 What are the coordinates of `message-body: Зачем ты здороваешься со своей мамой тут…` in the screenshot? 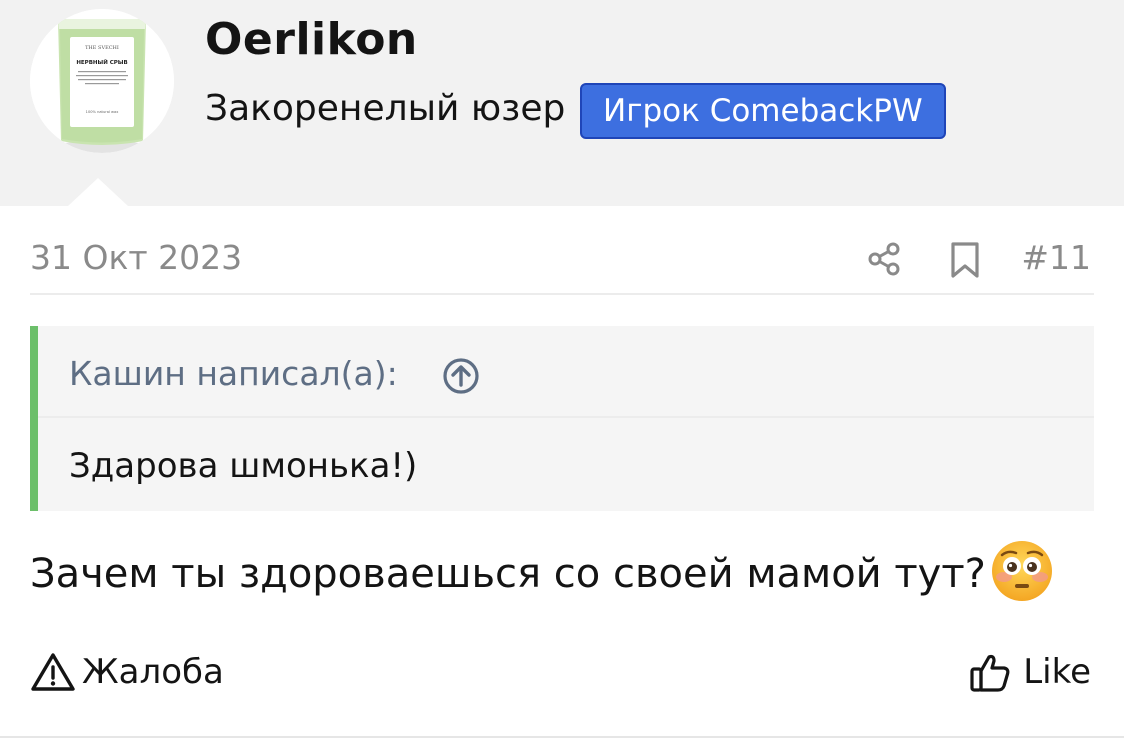 It's located at (542, 572).